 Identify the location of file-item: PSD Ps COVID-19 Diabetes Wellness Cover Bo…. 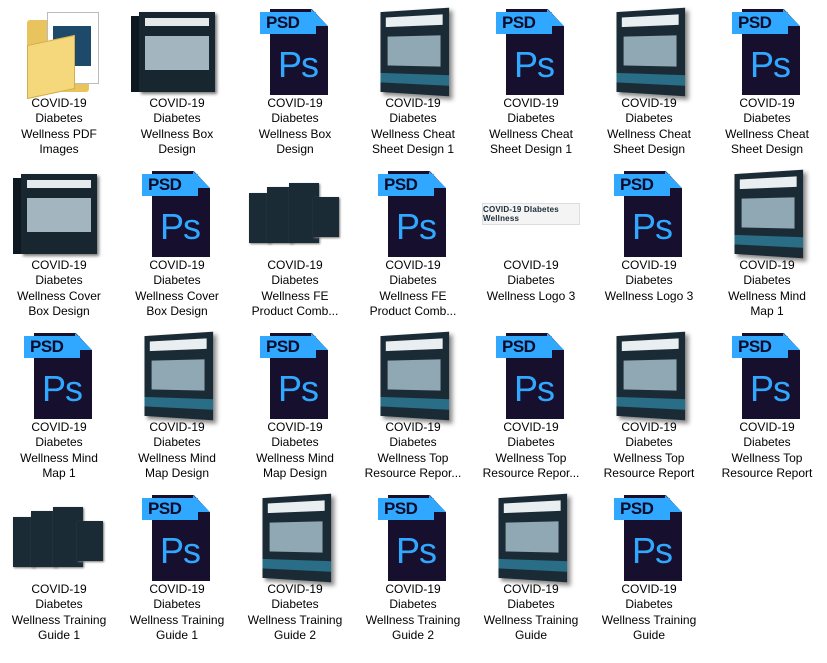
(177, 242).